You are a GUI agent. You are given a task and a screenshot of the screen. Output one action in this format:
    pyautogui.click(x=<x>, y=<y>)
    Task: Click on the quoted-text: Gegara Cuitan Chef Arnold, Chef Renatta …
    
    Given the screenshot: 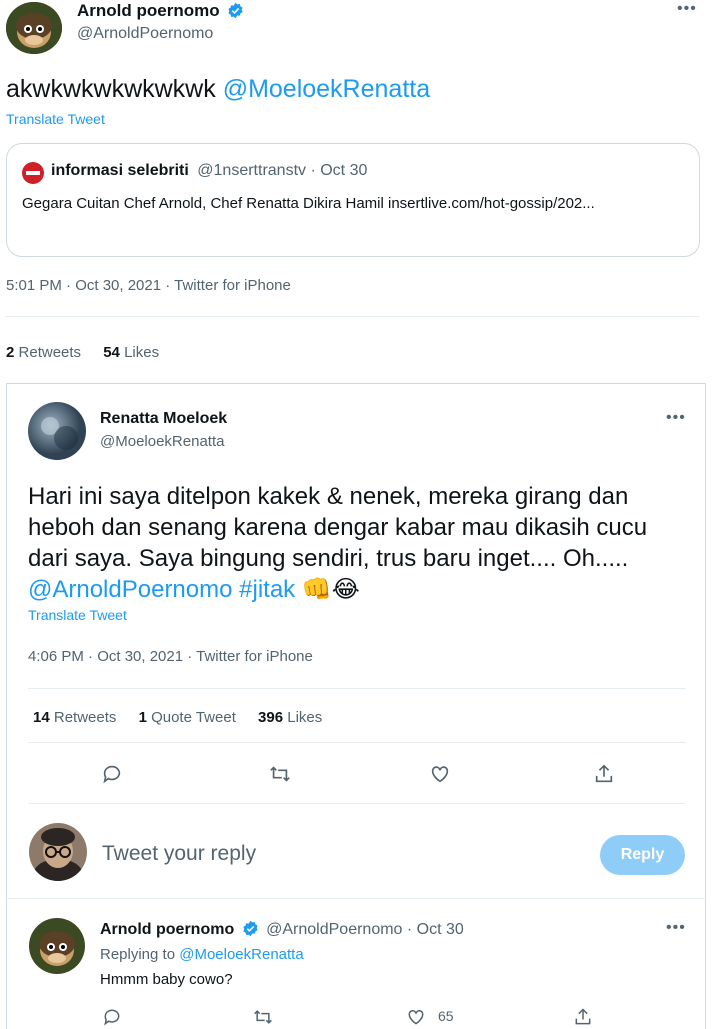 What is the action you would take?
    pyautogui.click(x=308, y=203)
    